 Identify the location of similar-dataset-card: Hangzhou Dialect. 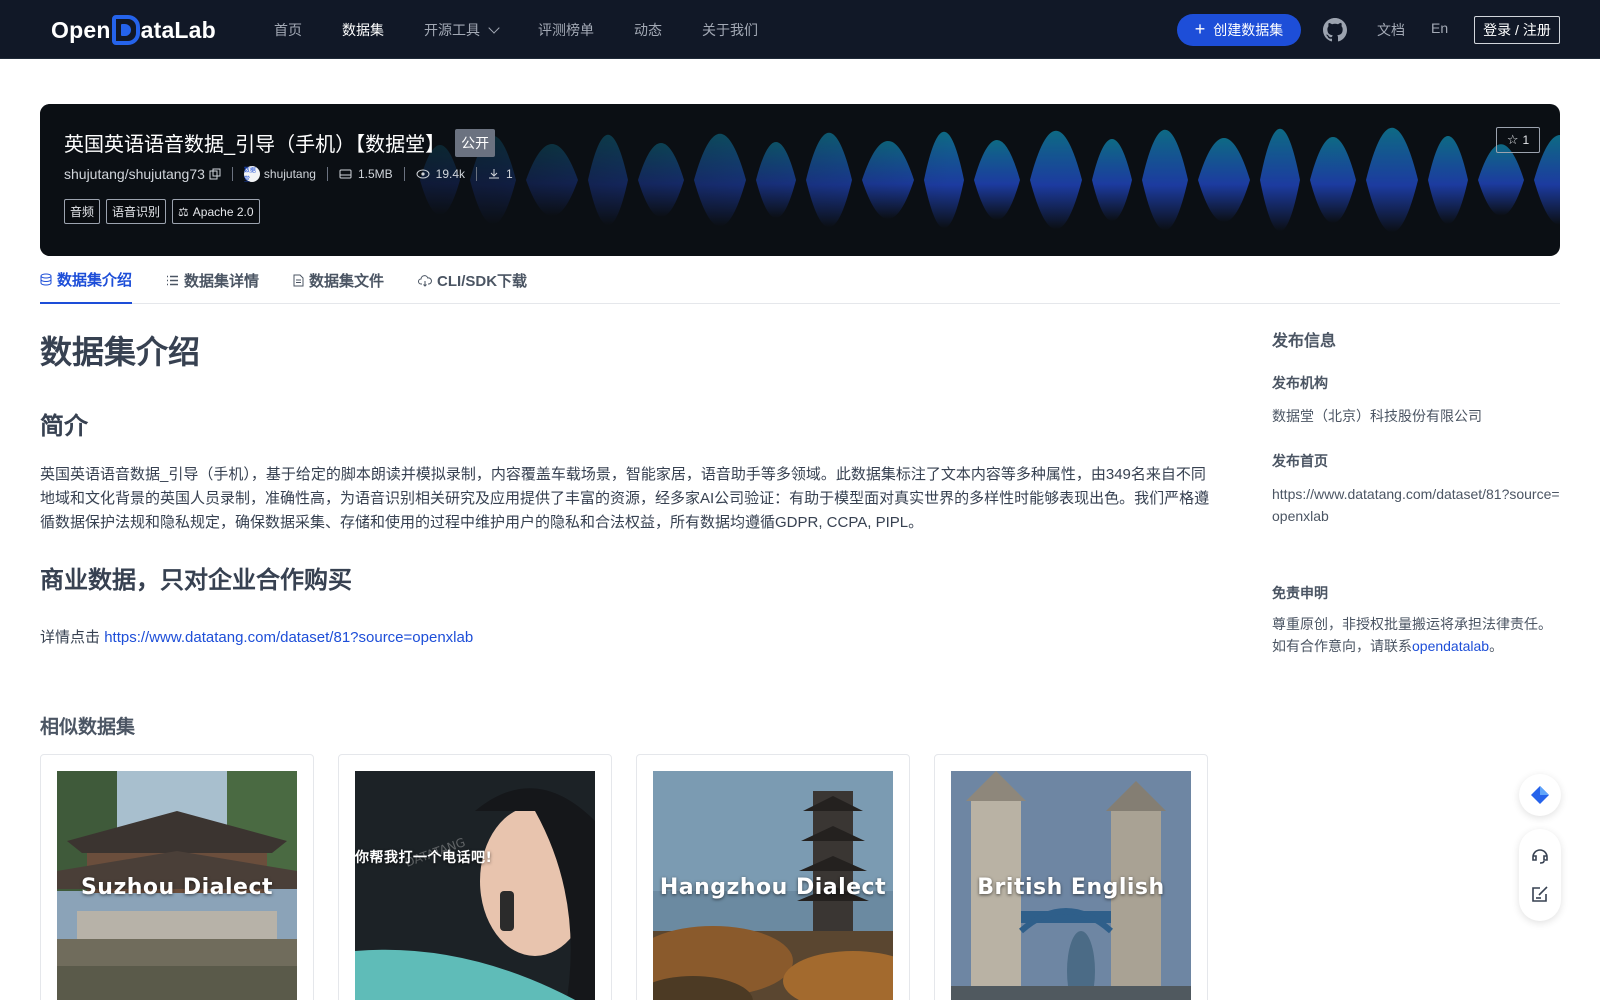
(773, 877).